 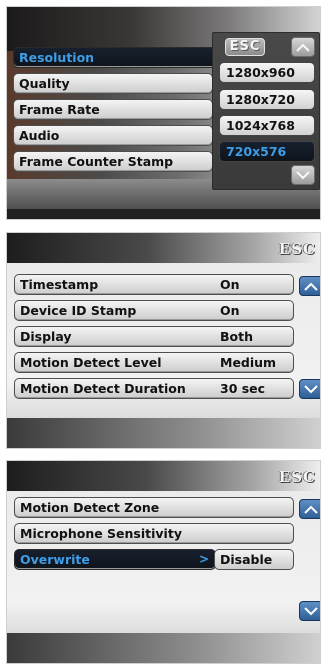 What do you see at coordinates (44, 83) in the screenshot?
I see `menu-item-label: Quality` at bounding box center [44, 83].